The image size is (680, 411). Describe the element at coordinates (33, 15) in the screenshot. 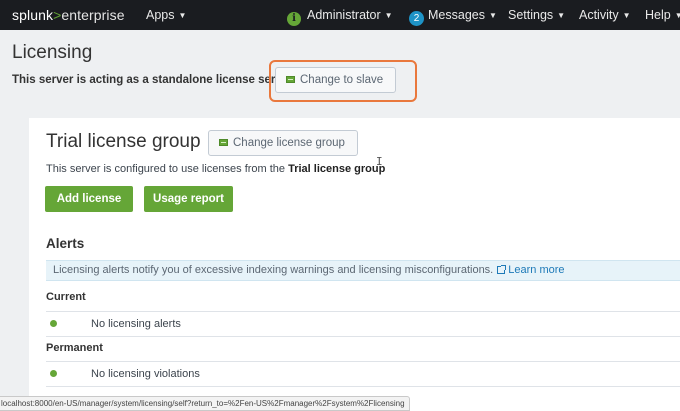

I see `logo-brand: splunk` at that location.